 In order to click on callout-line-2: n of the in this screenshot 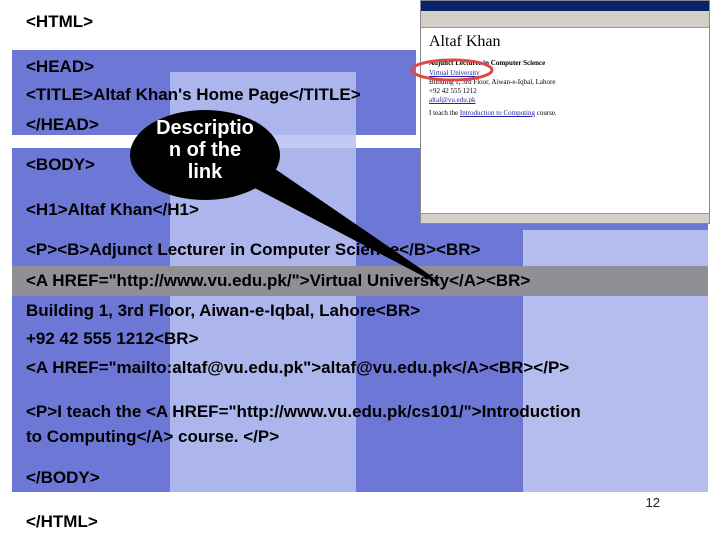, I will do `click(205, 150)`.